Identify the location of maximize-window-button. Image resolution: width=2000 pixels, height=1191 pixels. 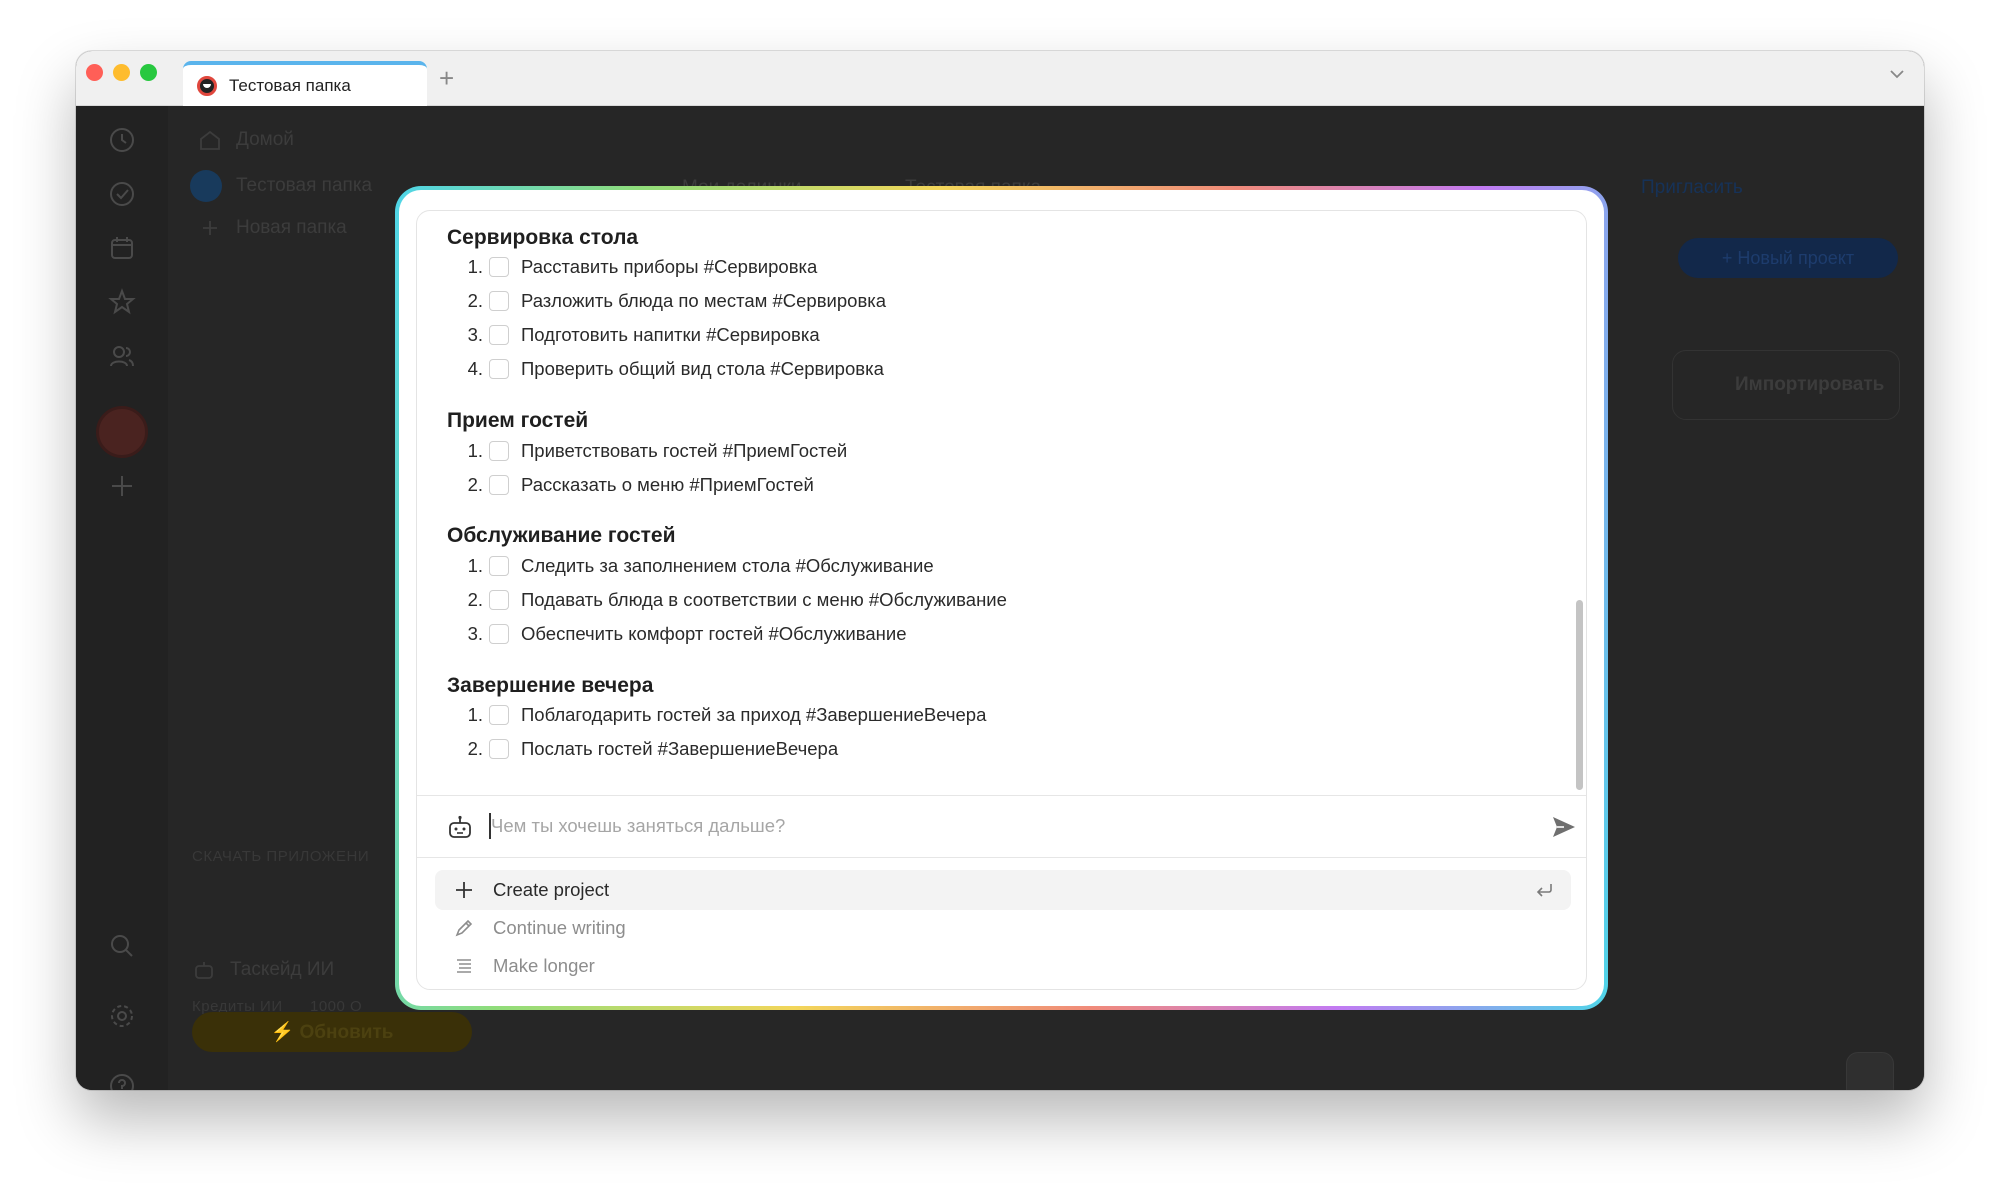
(148, 72).